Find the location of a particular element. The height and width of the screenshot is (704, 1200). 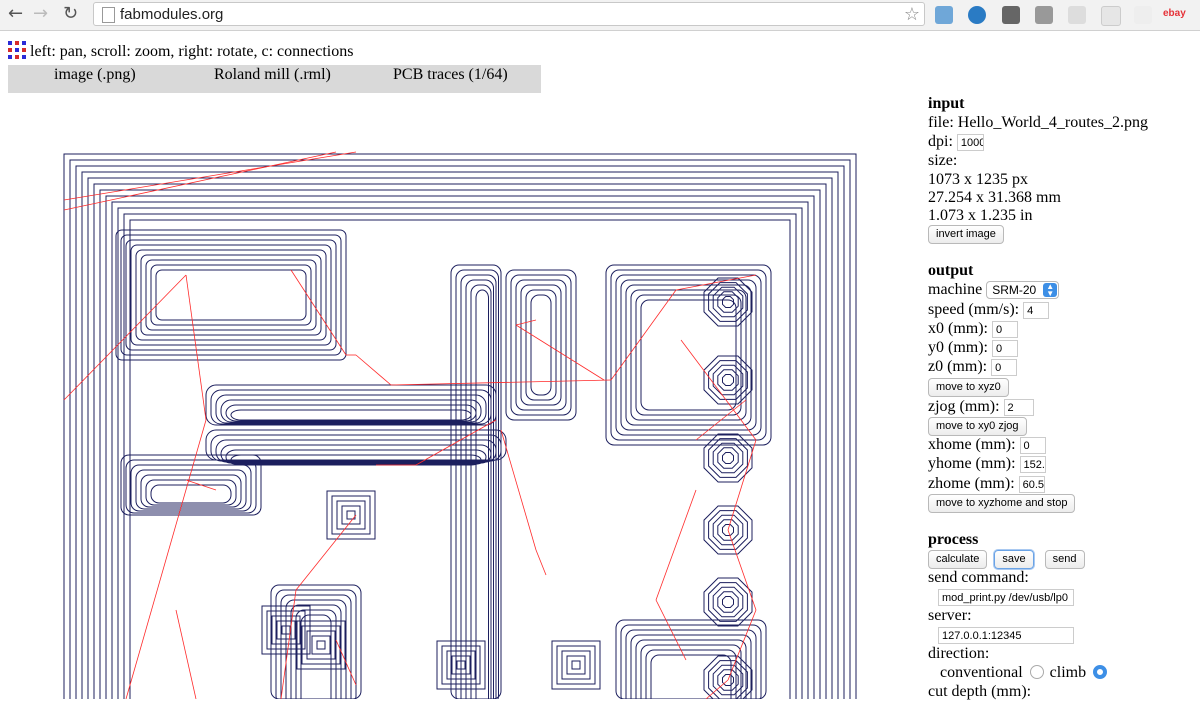

output-heading: output is located at coordinates (951, 270).